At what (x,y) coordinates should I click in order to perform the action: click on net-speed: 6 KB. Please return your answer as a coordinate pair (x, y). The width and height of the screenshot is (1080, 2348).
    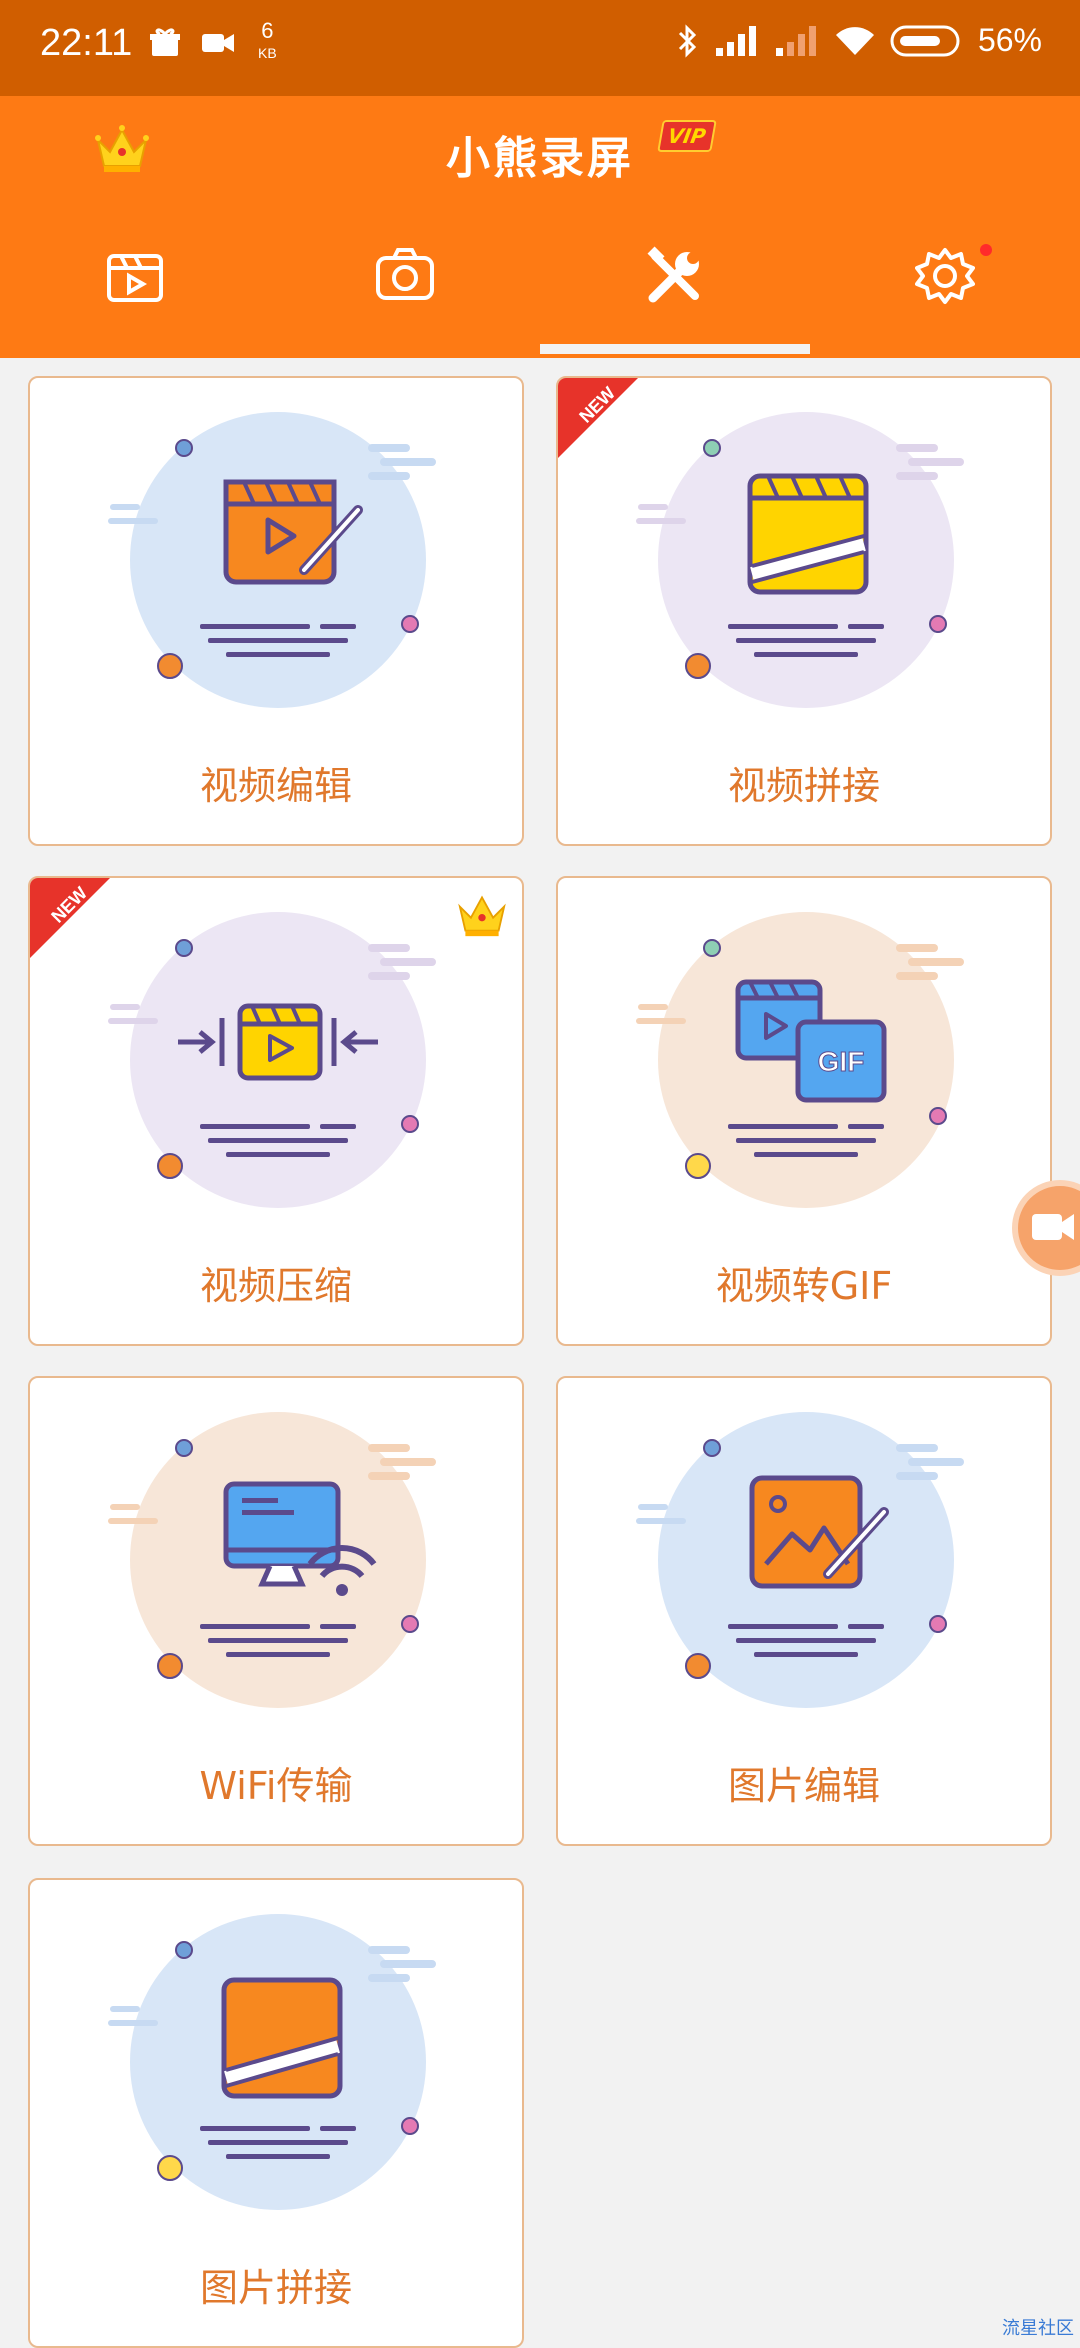
    Looking at the image, I should click on (267, 42).